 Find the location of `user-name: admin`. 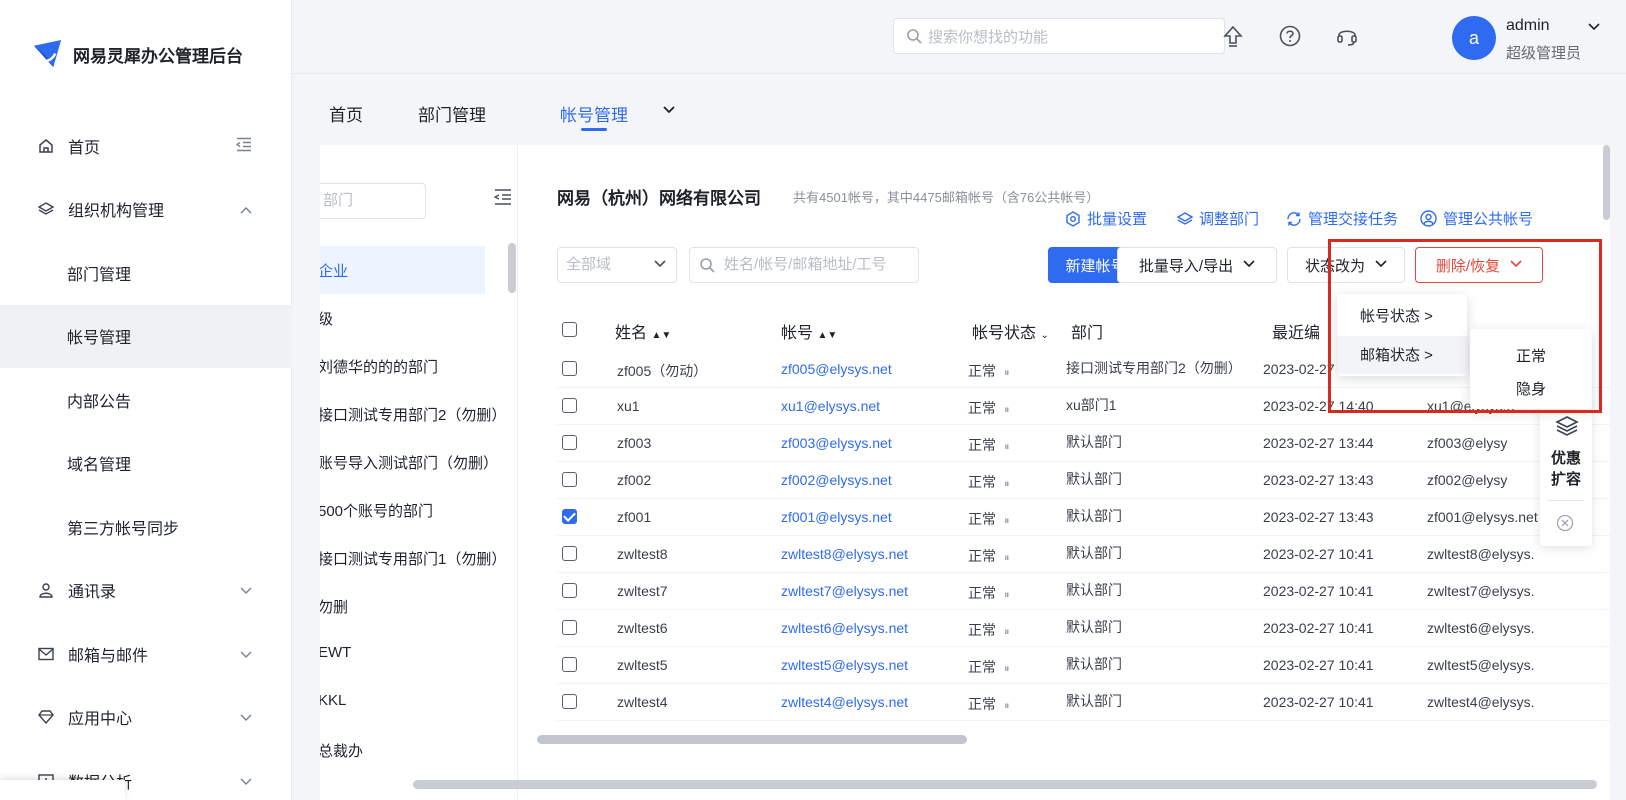

user-name: admin is located at coordinates (1528, 26).